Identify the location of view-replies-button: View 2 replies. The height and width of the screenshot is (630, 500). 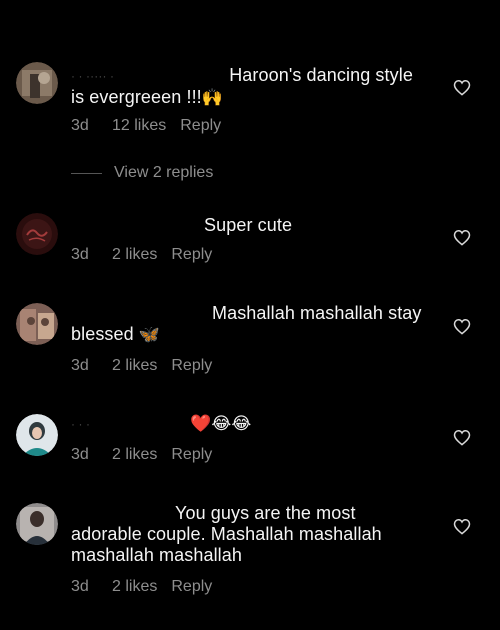
(142, 173).